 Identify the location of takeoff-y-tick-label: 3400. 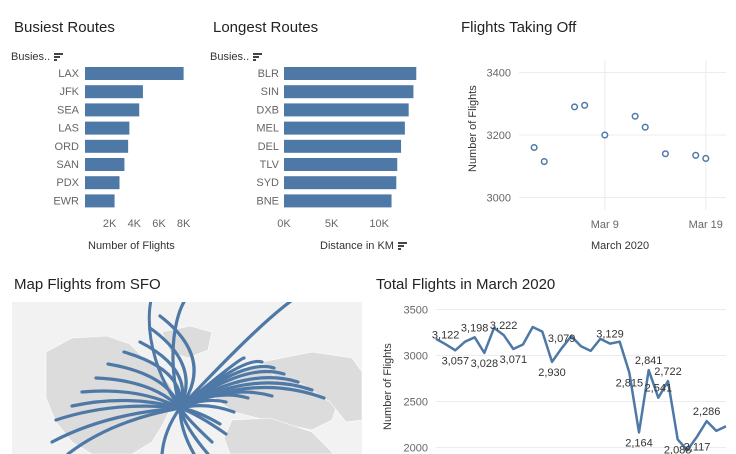
(499, 74).